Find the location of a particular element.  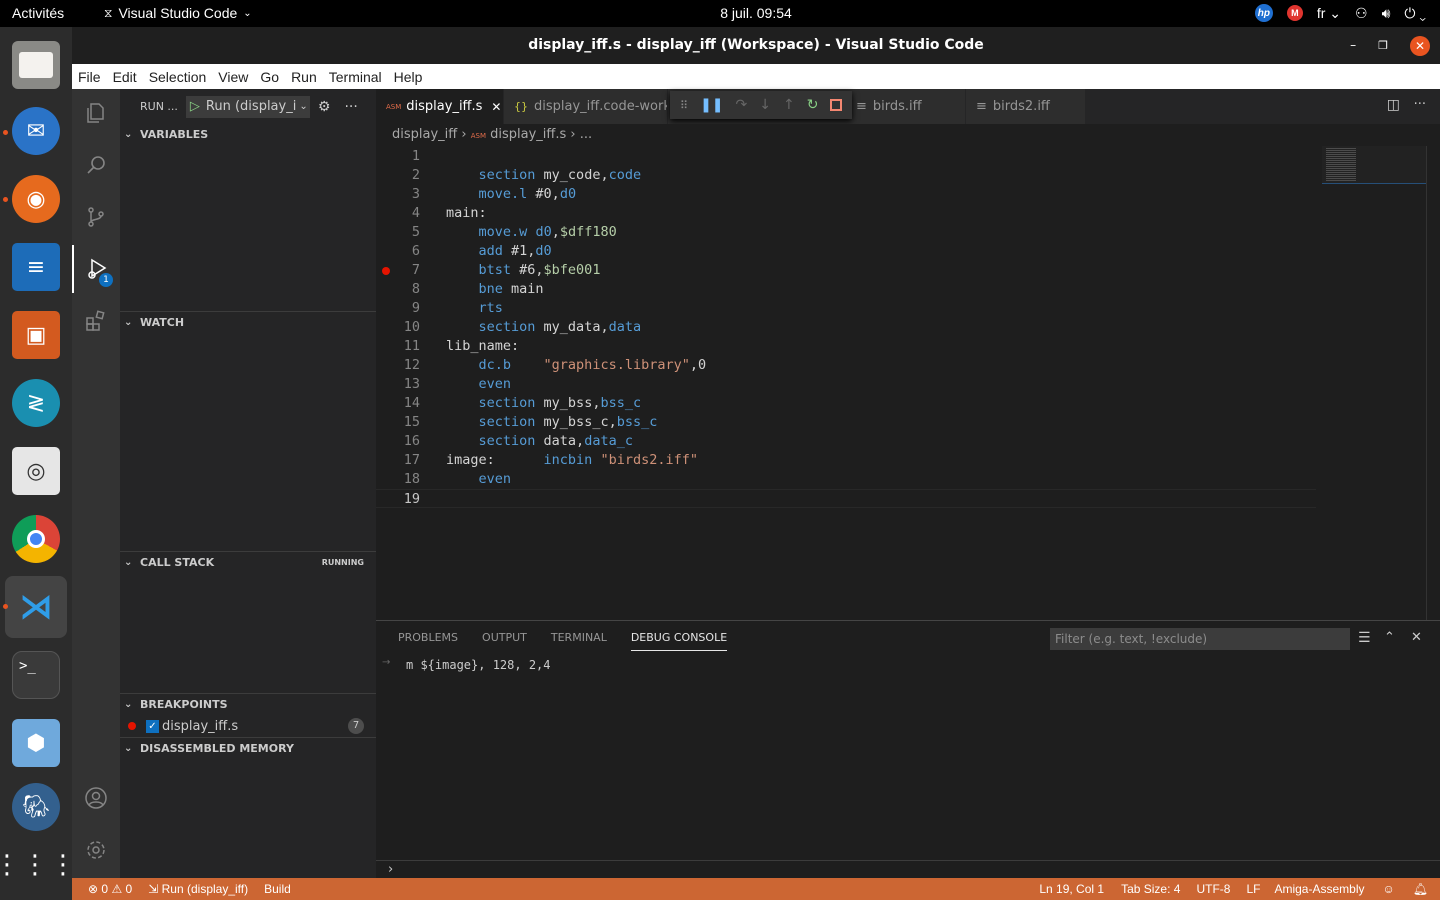

debug-console-filter-input: Filter (e.g. text, !exclude) is located at coordinates (1200, 639).